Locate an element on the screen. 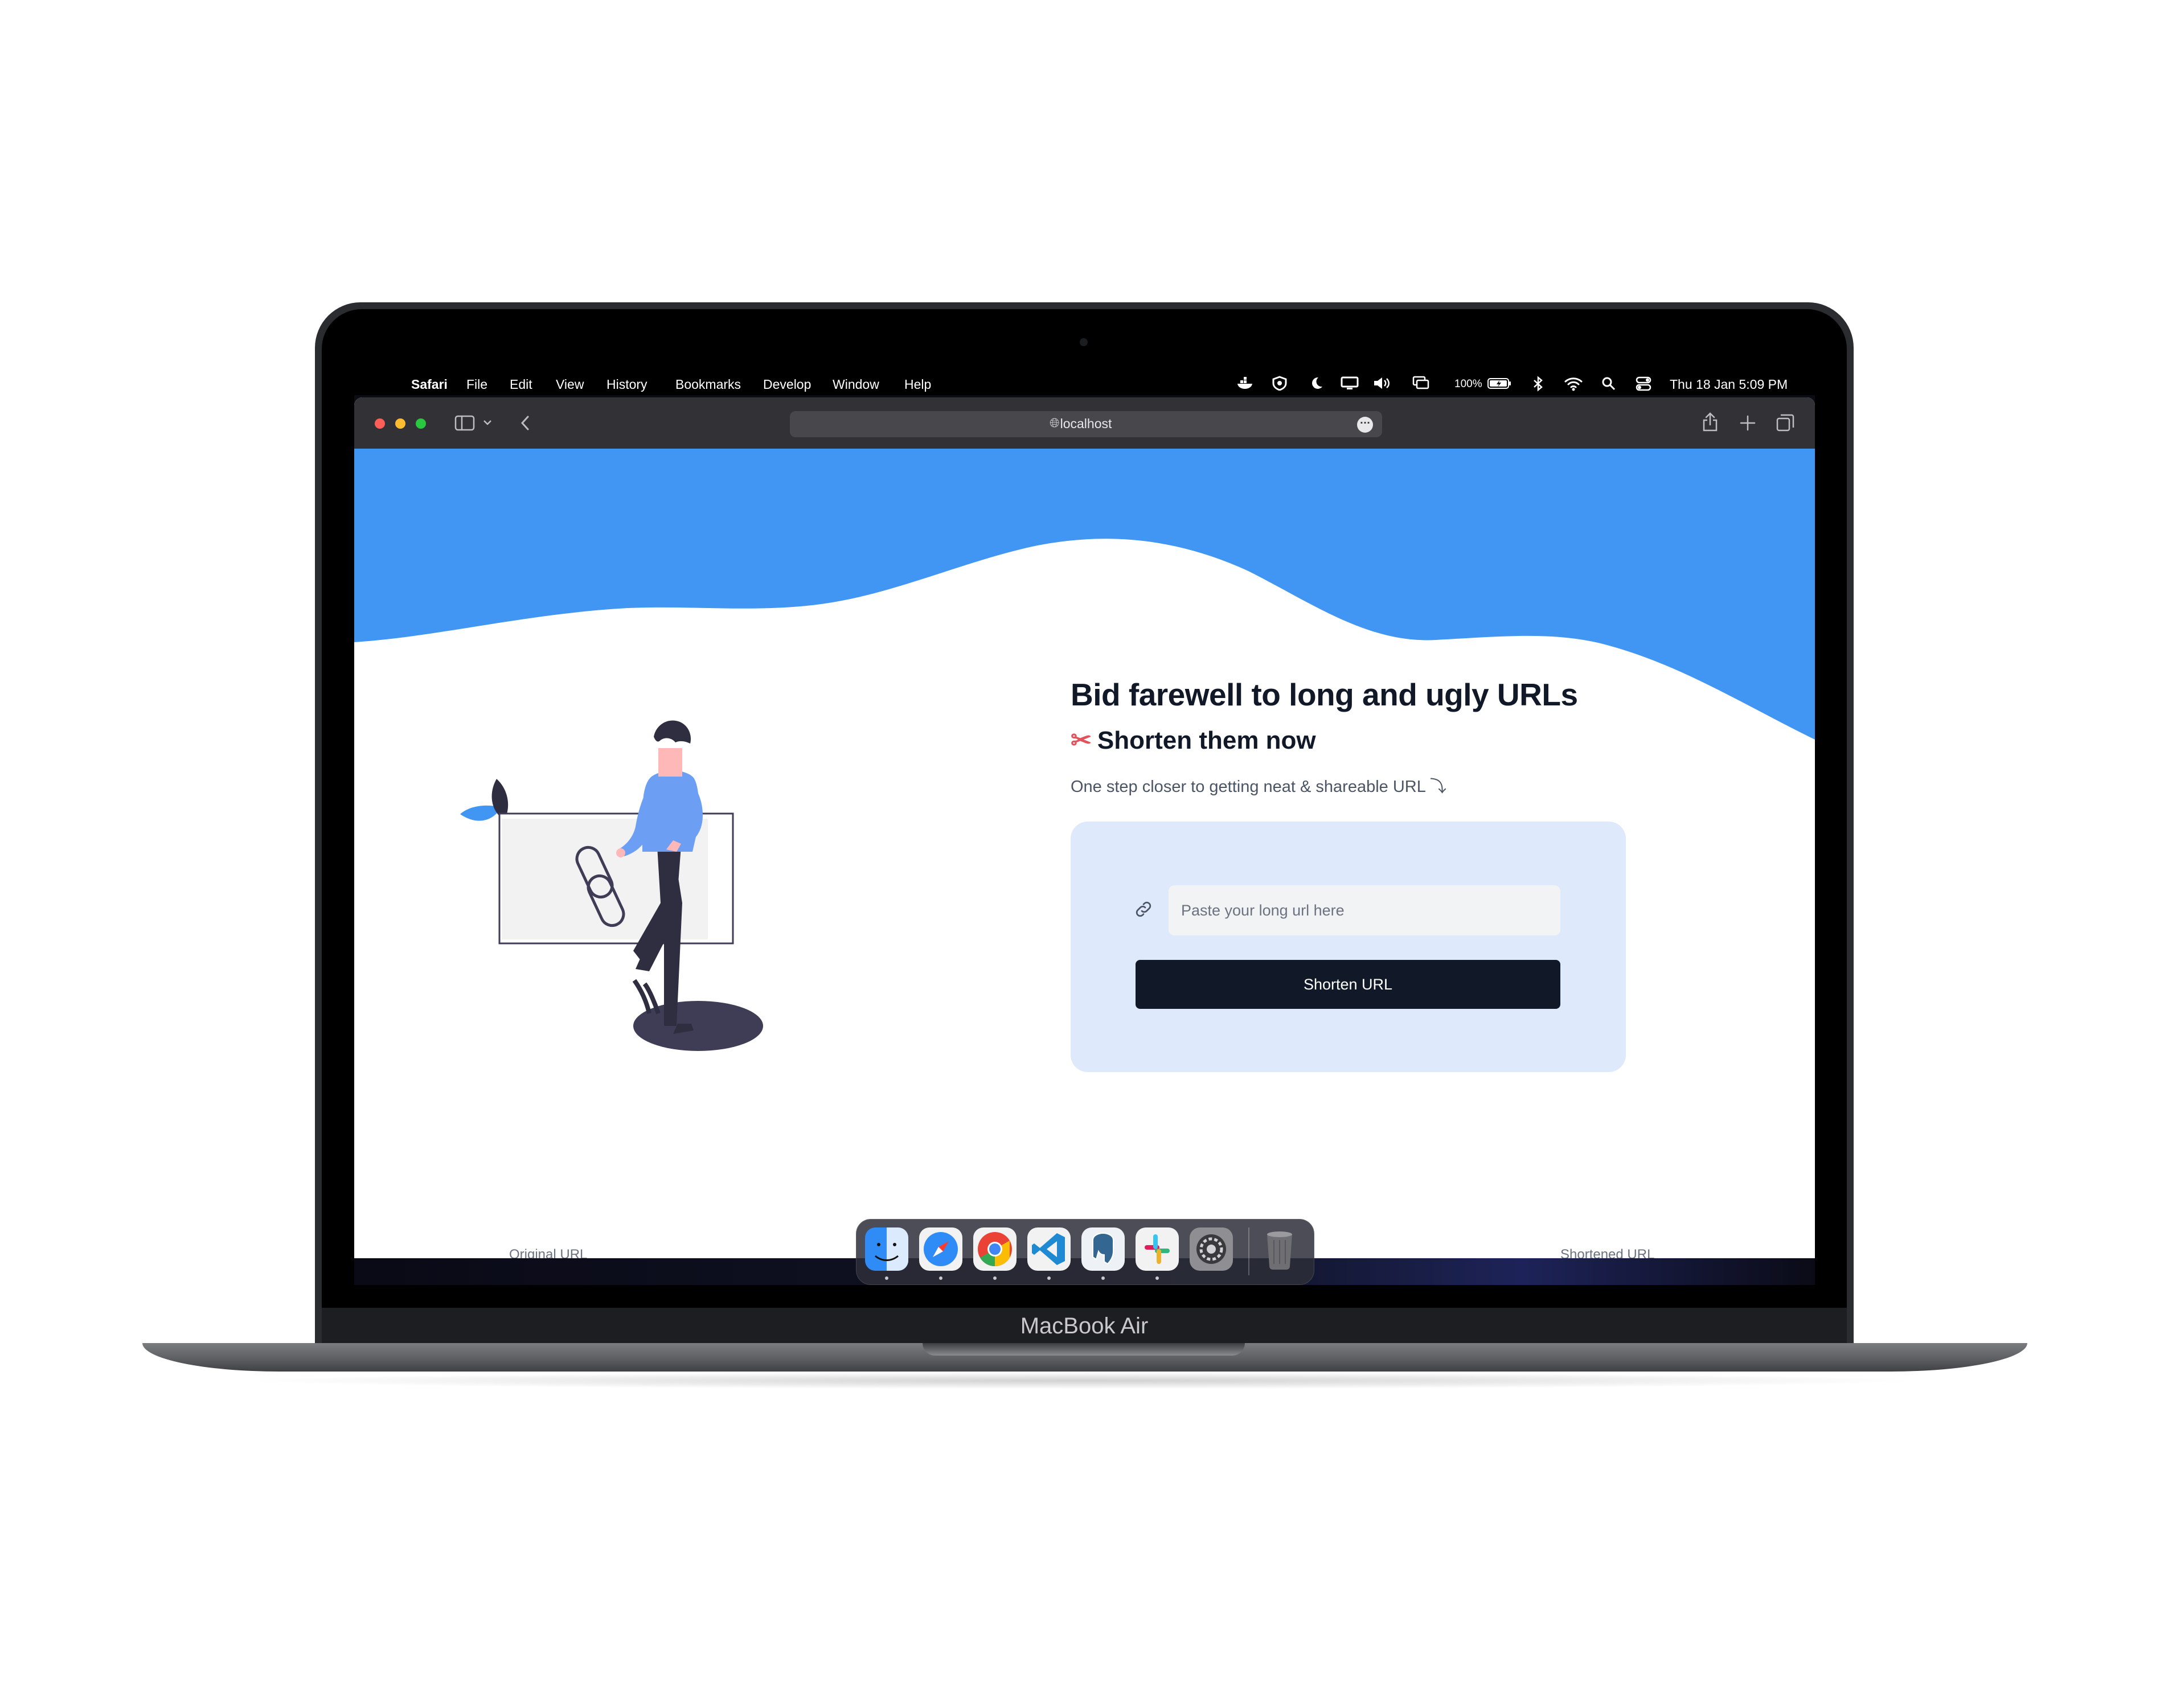  menu-bookmarks: Bookmarks is located at coordinates (708, 384).